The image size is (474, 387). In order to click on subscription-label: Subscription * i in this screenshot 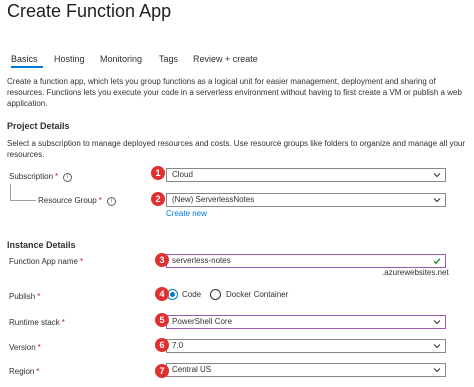, I will do `click(41, 177)`.